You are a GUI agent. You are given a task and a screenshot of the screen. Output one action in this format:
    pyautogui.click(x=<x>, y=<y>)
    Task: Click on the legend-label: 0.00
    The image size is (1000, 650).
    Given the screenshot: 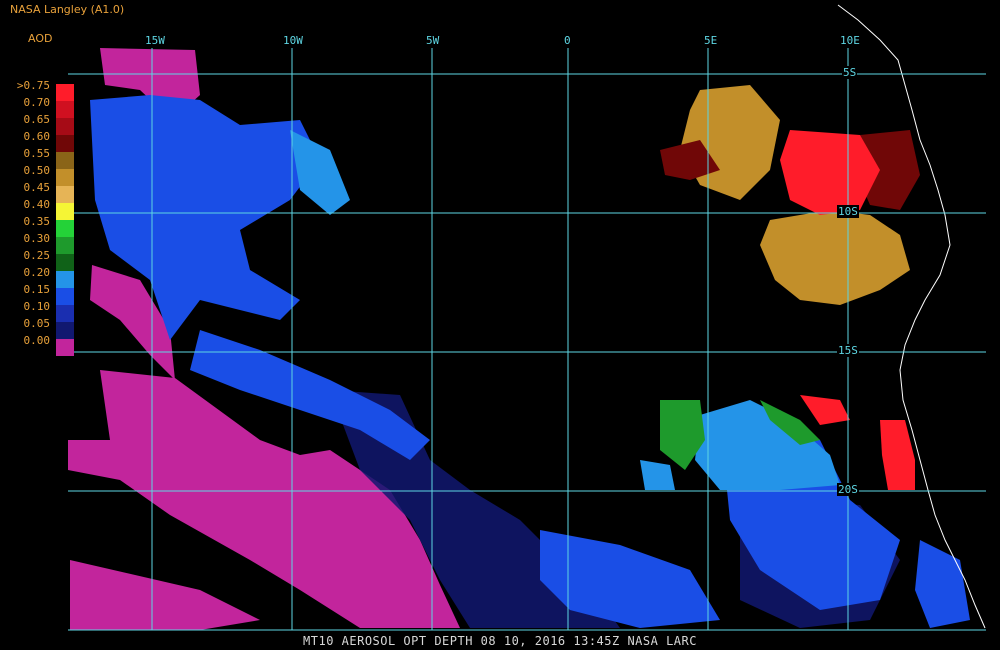 What is the action you would take?
    pyautogui.click(x=37, y=340)
    